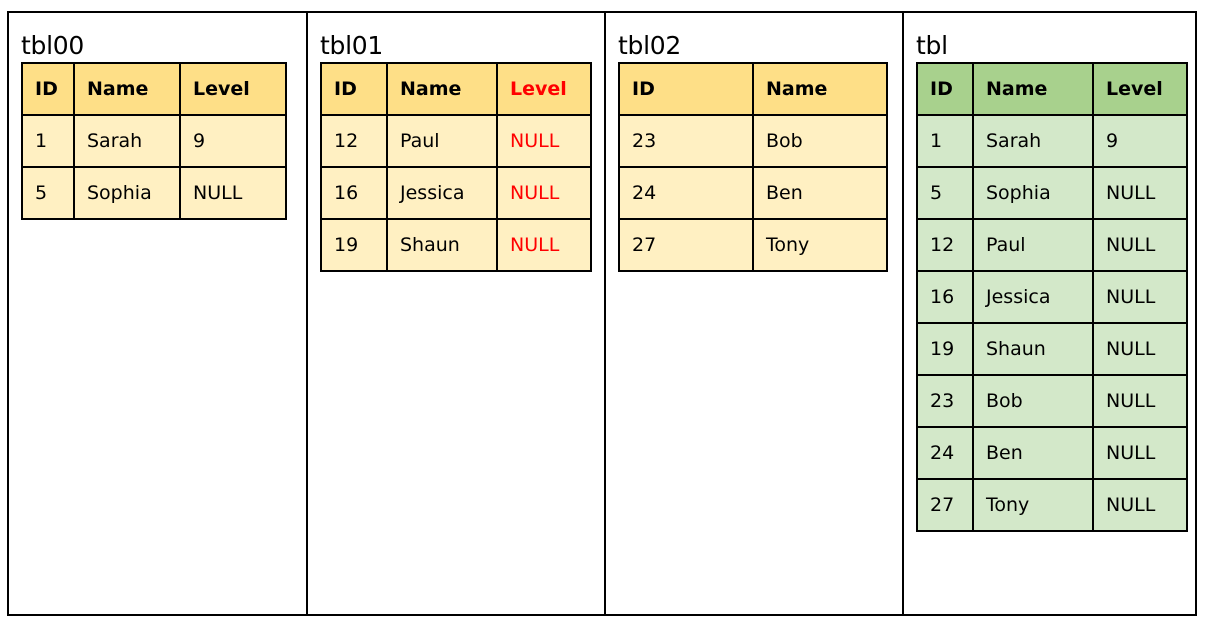 This screenshot has width=1208, height=624. I want to click on table-title-tbl02: tbl02, so click(649, 45).